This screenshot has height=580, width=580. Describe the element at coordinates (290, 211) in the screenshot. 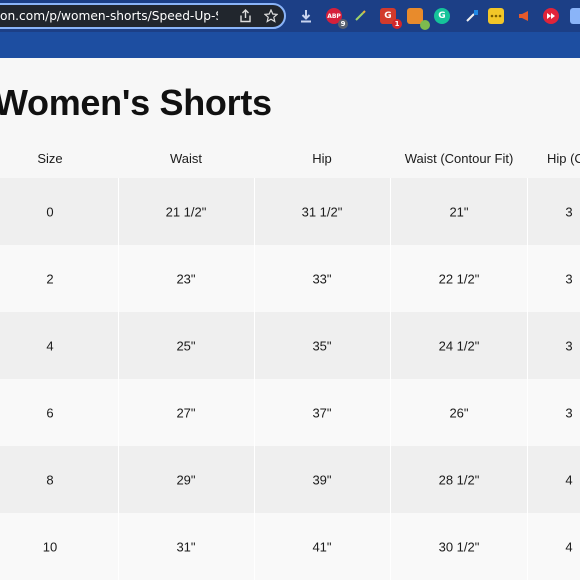

I see `table-row: 0 21 1/2" 31 1/2" 21" 3` at that location.